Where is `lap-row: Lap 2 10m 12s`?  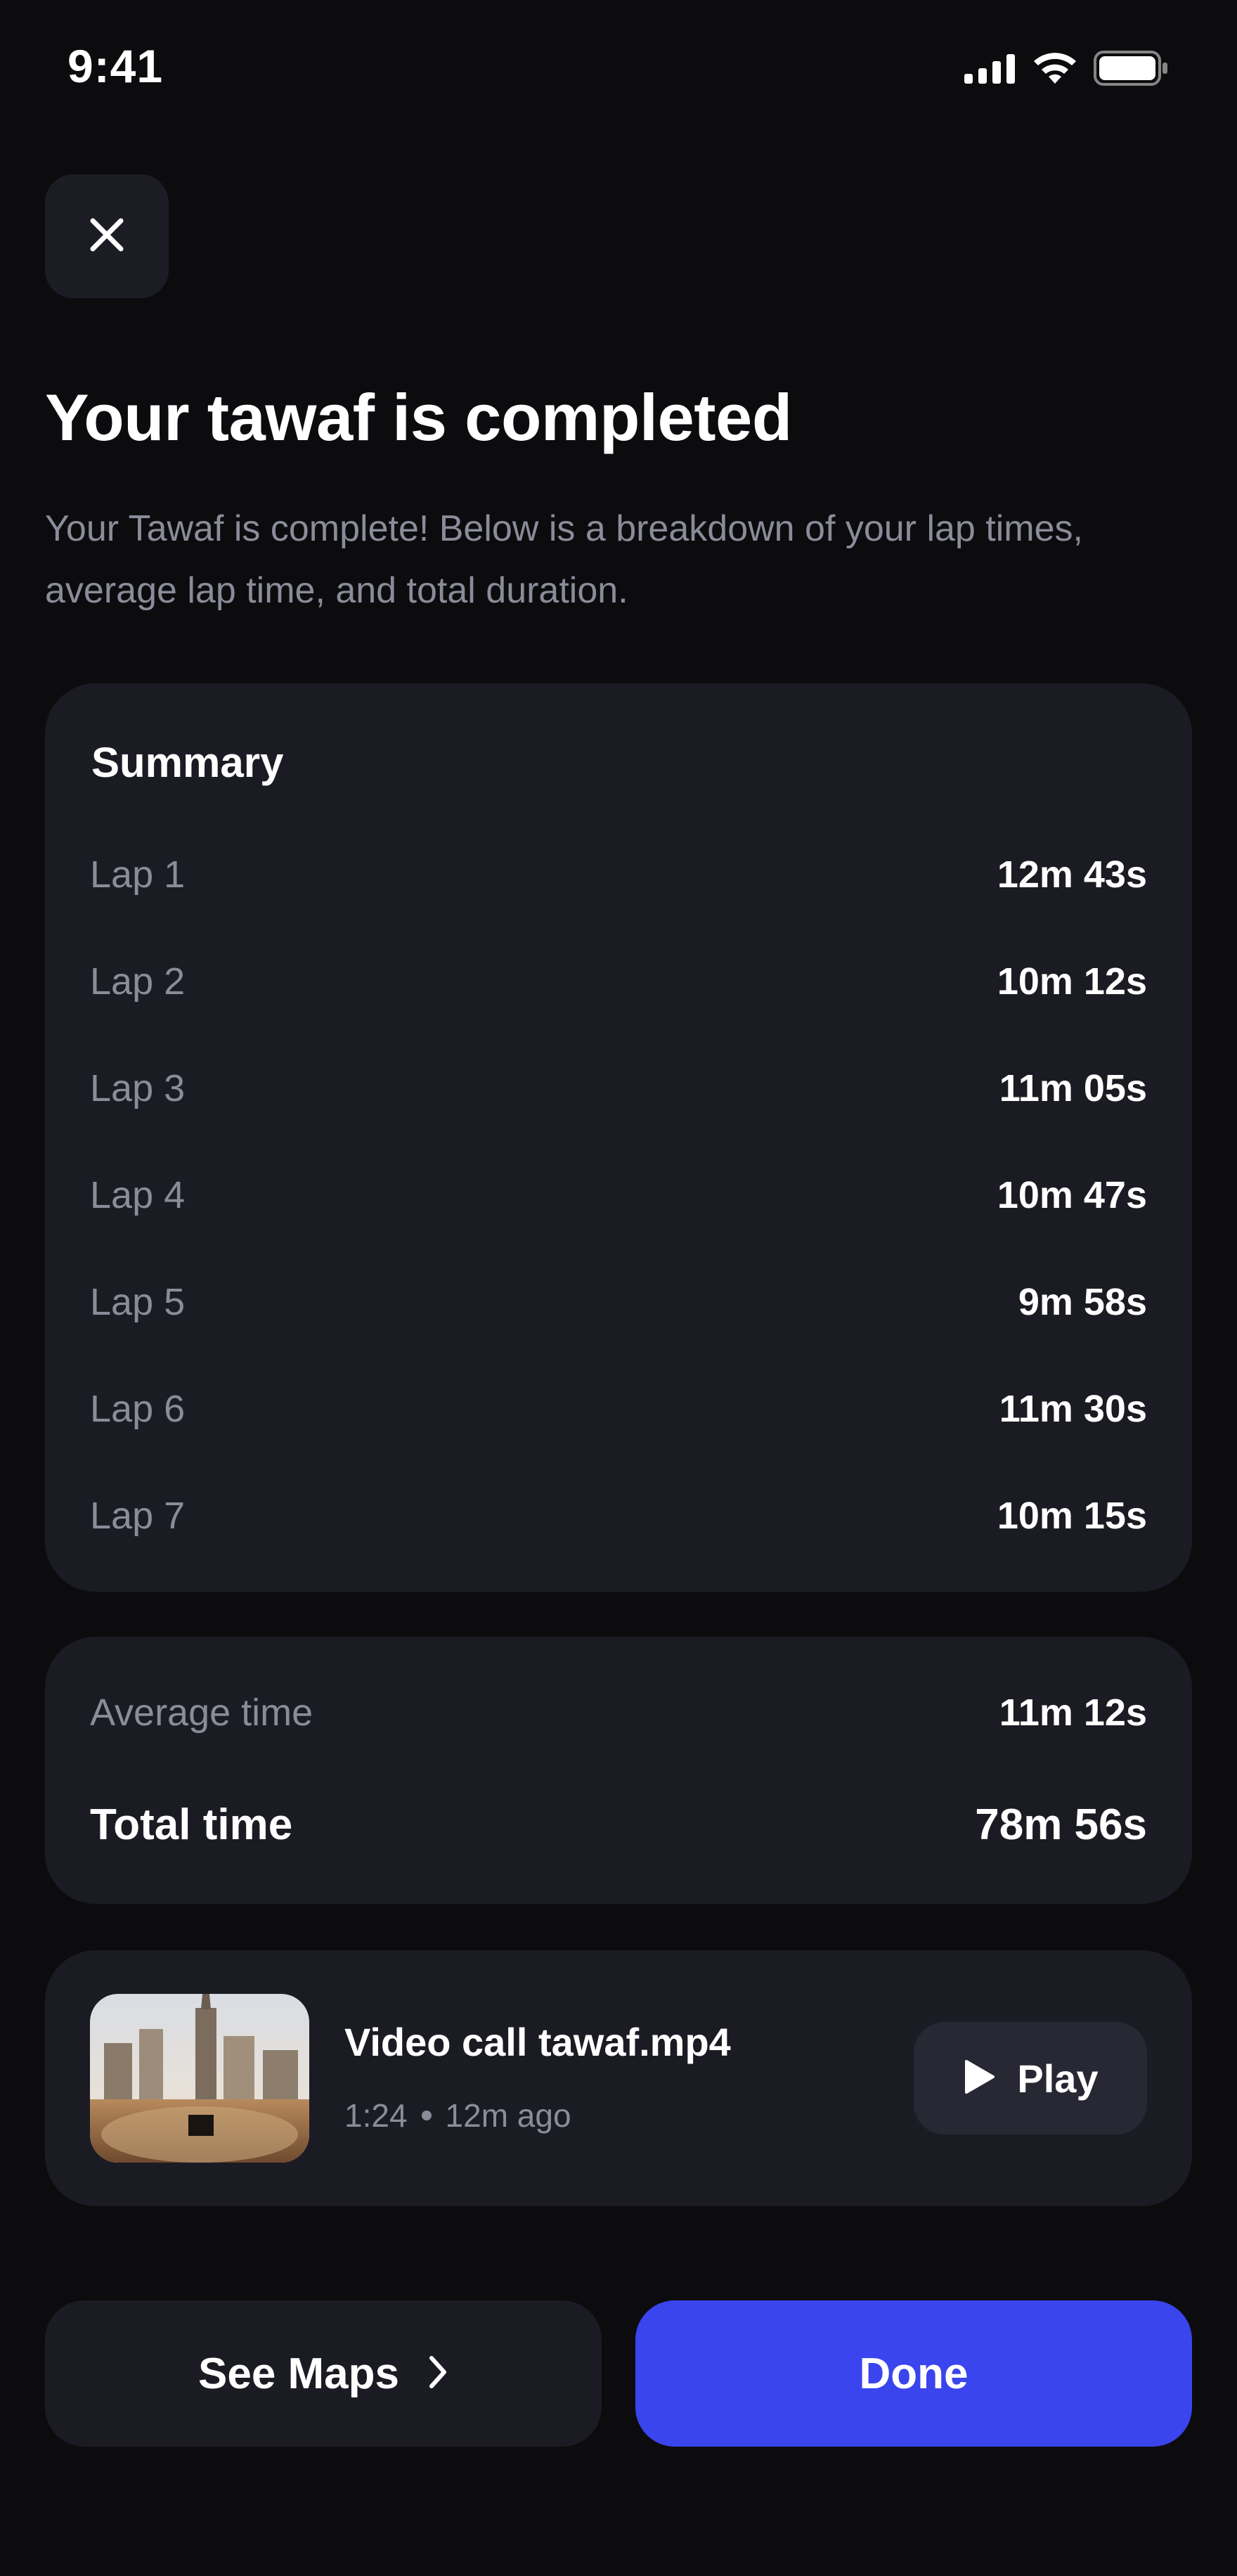 lap-row: Lap 2 10m 12s is located at coordinates (618, 981).